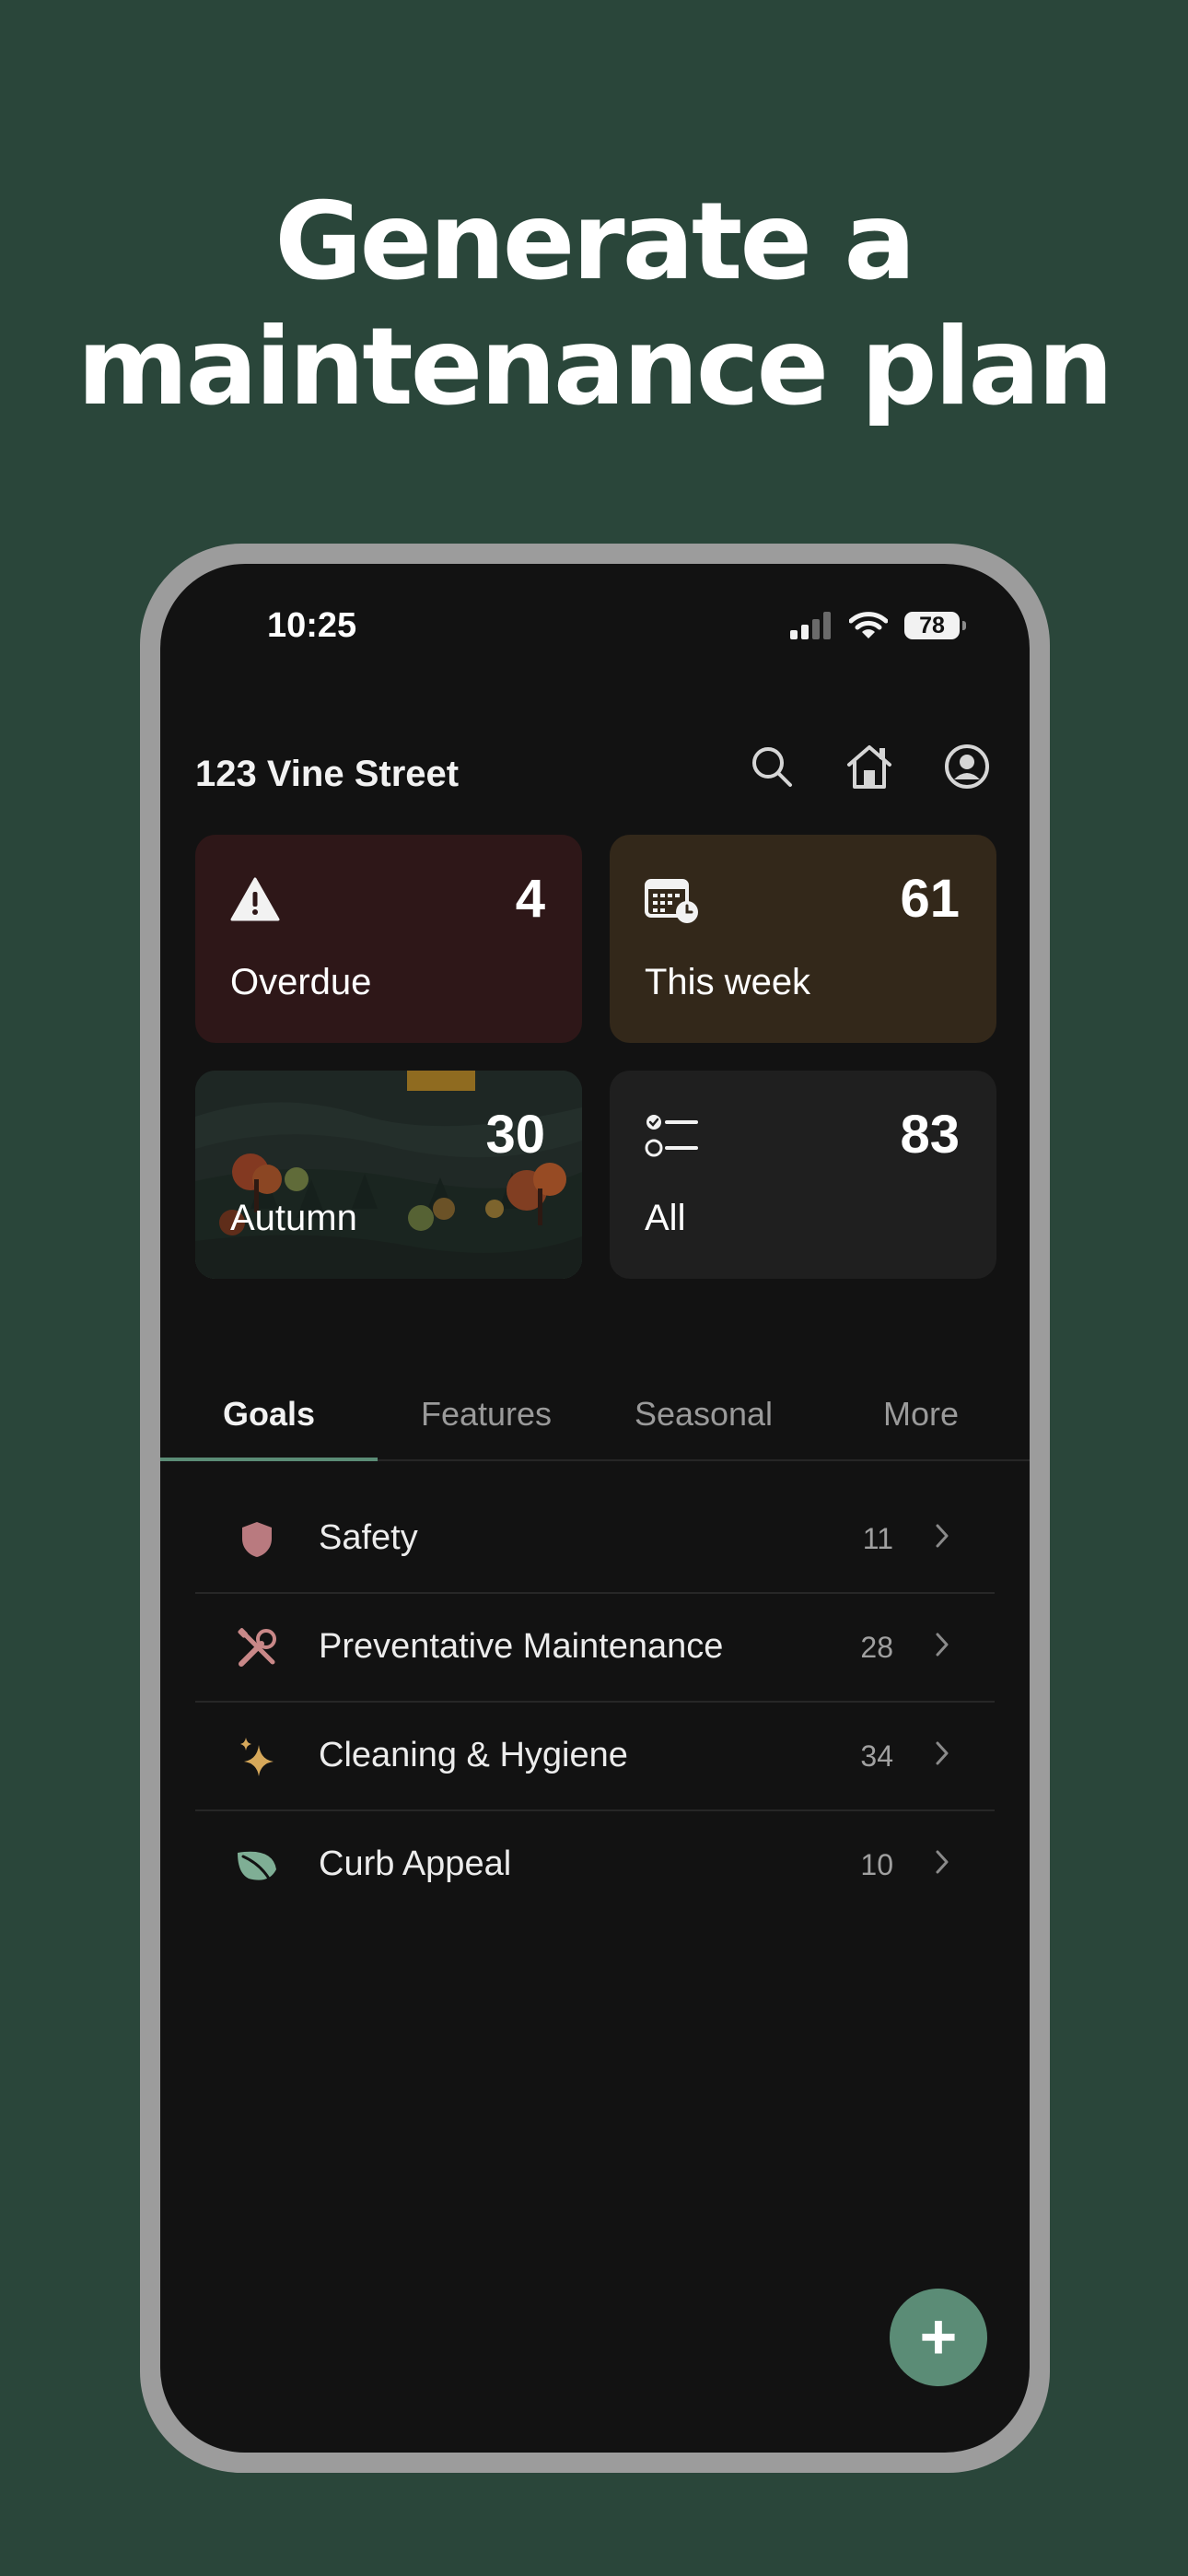 The width and height of the screenshot is (1188, 2576). I want to click on home-button, so click(869, 766).